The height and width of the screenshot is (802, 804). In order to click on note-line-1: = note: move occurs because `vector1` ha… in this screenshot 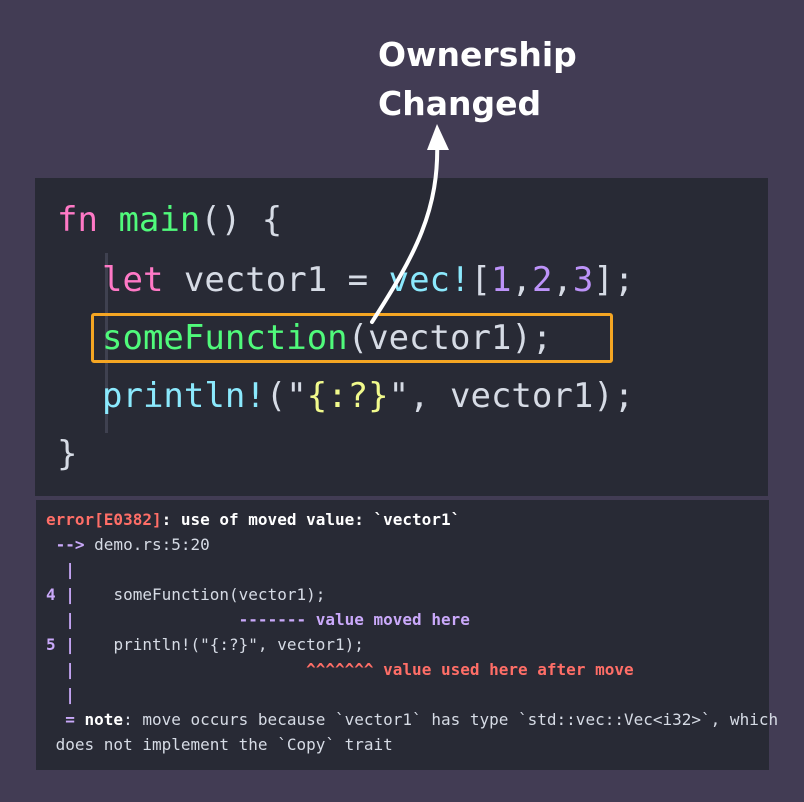, I will do `click(412, 720)`.